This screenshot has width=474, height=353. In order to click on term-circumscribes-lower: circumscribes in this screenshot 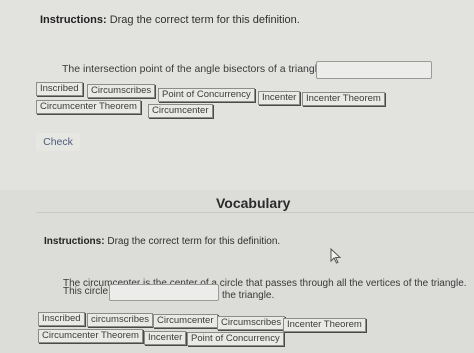, I will do `click(120, 320)`.